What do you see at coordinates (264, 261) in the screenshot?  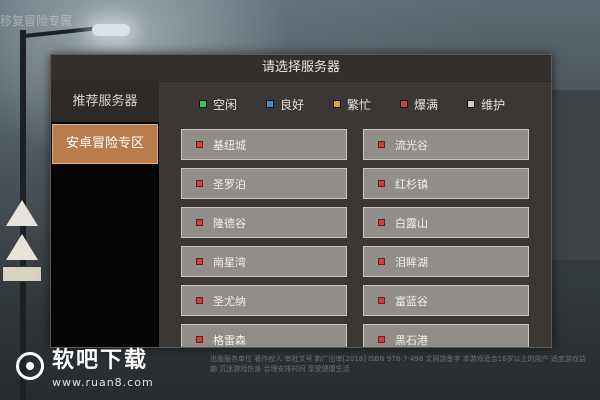 I see `server-button: 南星湾` at bounding box center [264, 261].